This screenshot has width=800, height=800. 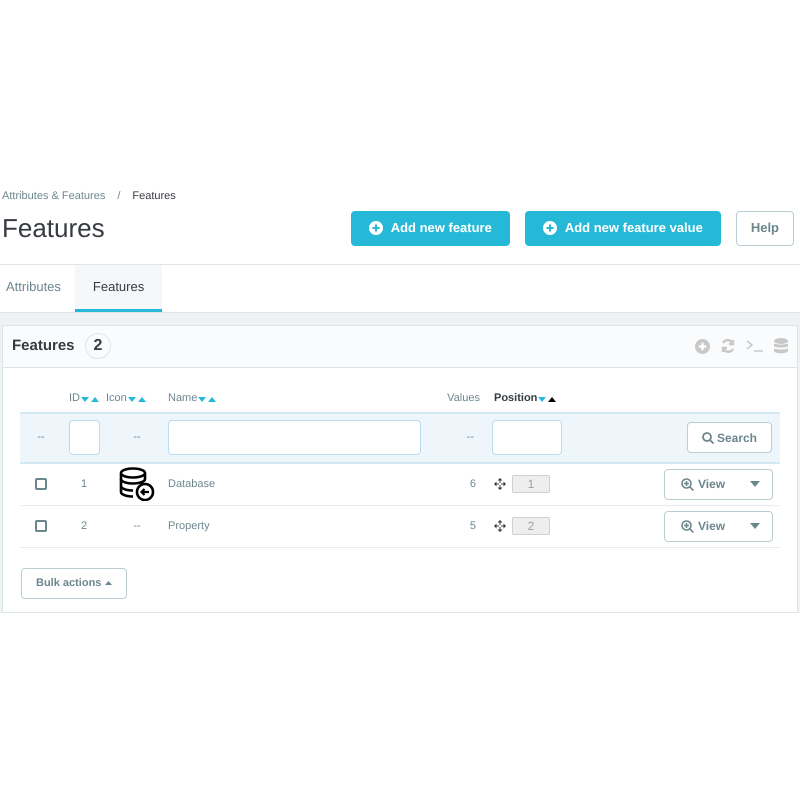 I want to click on table-cell-text: 1, so click(x=84, y=484).